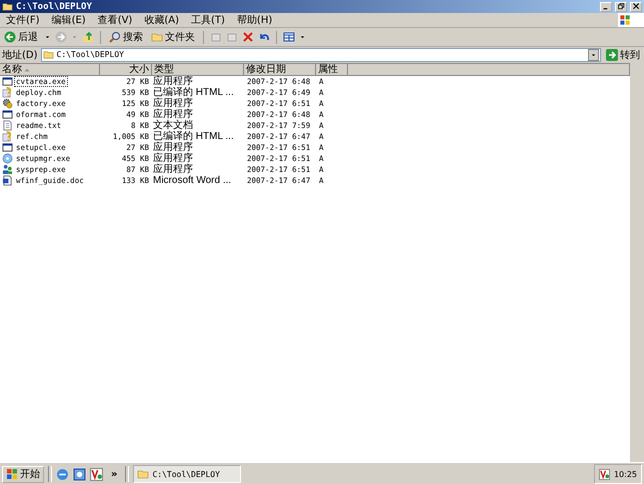 This screenshot has width=644, height=484. What do you see at coordinates (280, 70) in the screenshot?
I see `column-header: 修改日期` at bounding box center [280, 70].